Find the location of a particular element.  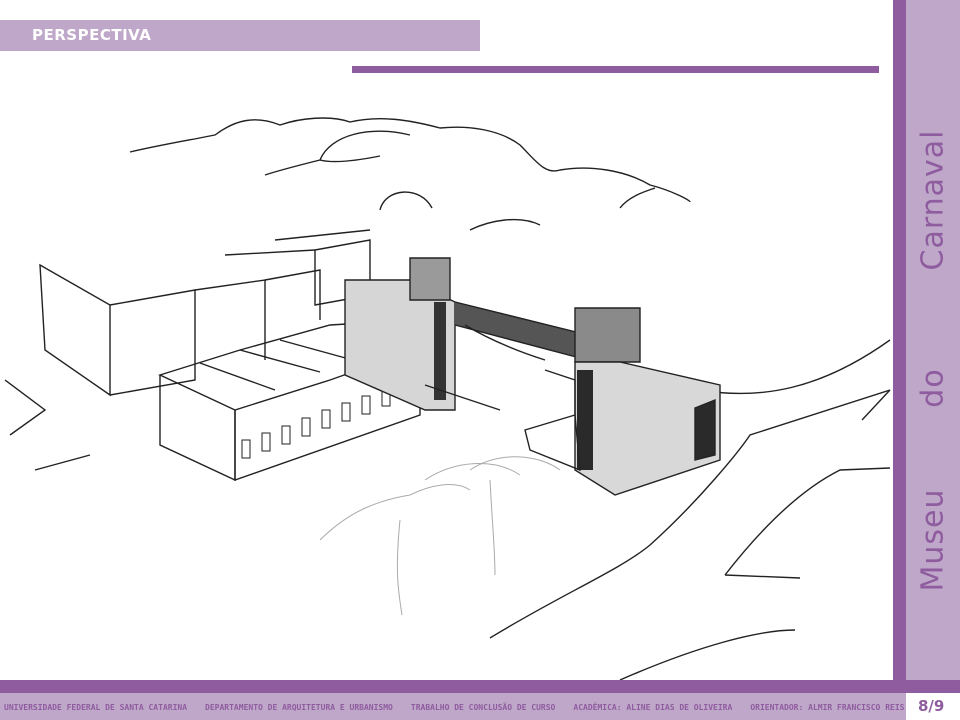

title-word-carnaval: Carnaval is located at coordinates (933, 200).